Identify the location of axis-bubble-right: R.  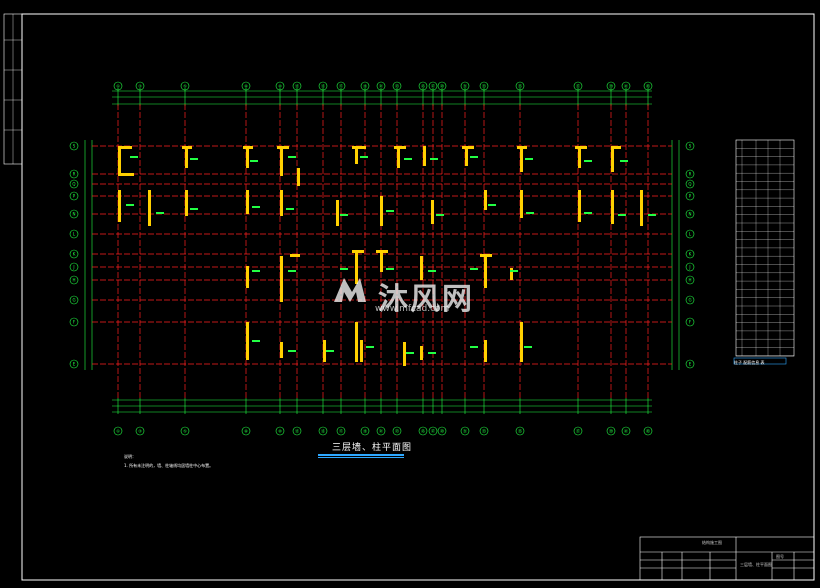
(690, 174).